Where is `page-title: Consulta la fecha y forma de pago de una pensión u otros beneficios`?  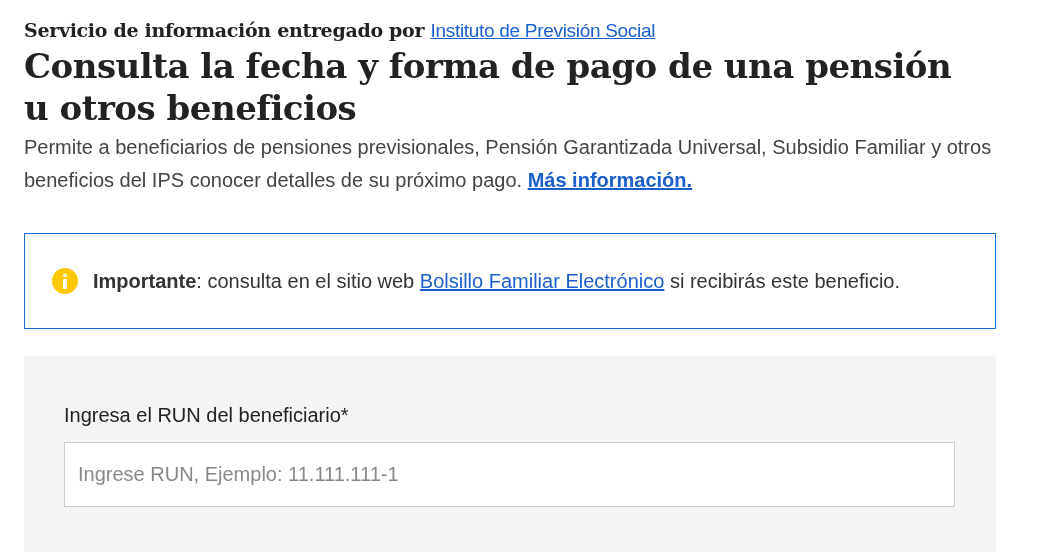
page-title: Consulta la fecha y forma de pago de una pensión u otros beneficios is located at coordinates (488, 87).